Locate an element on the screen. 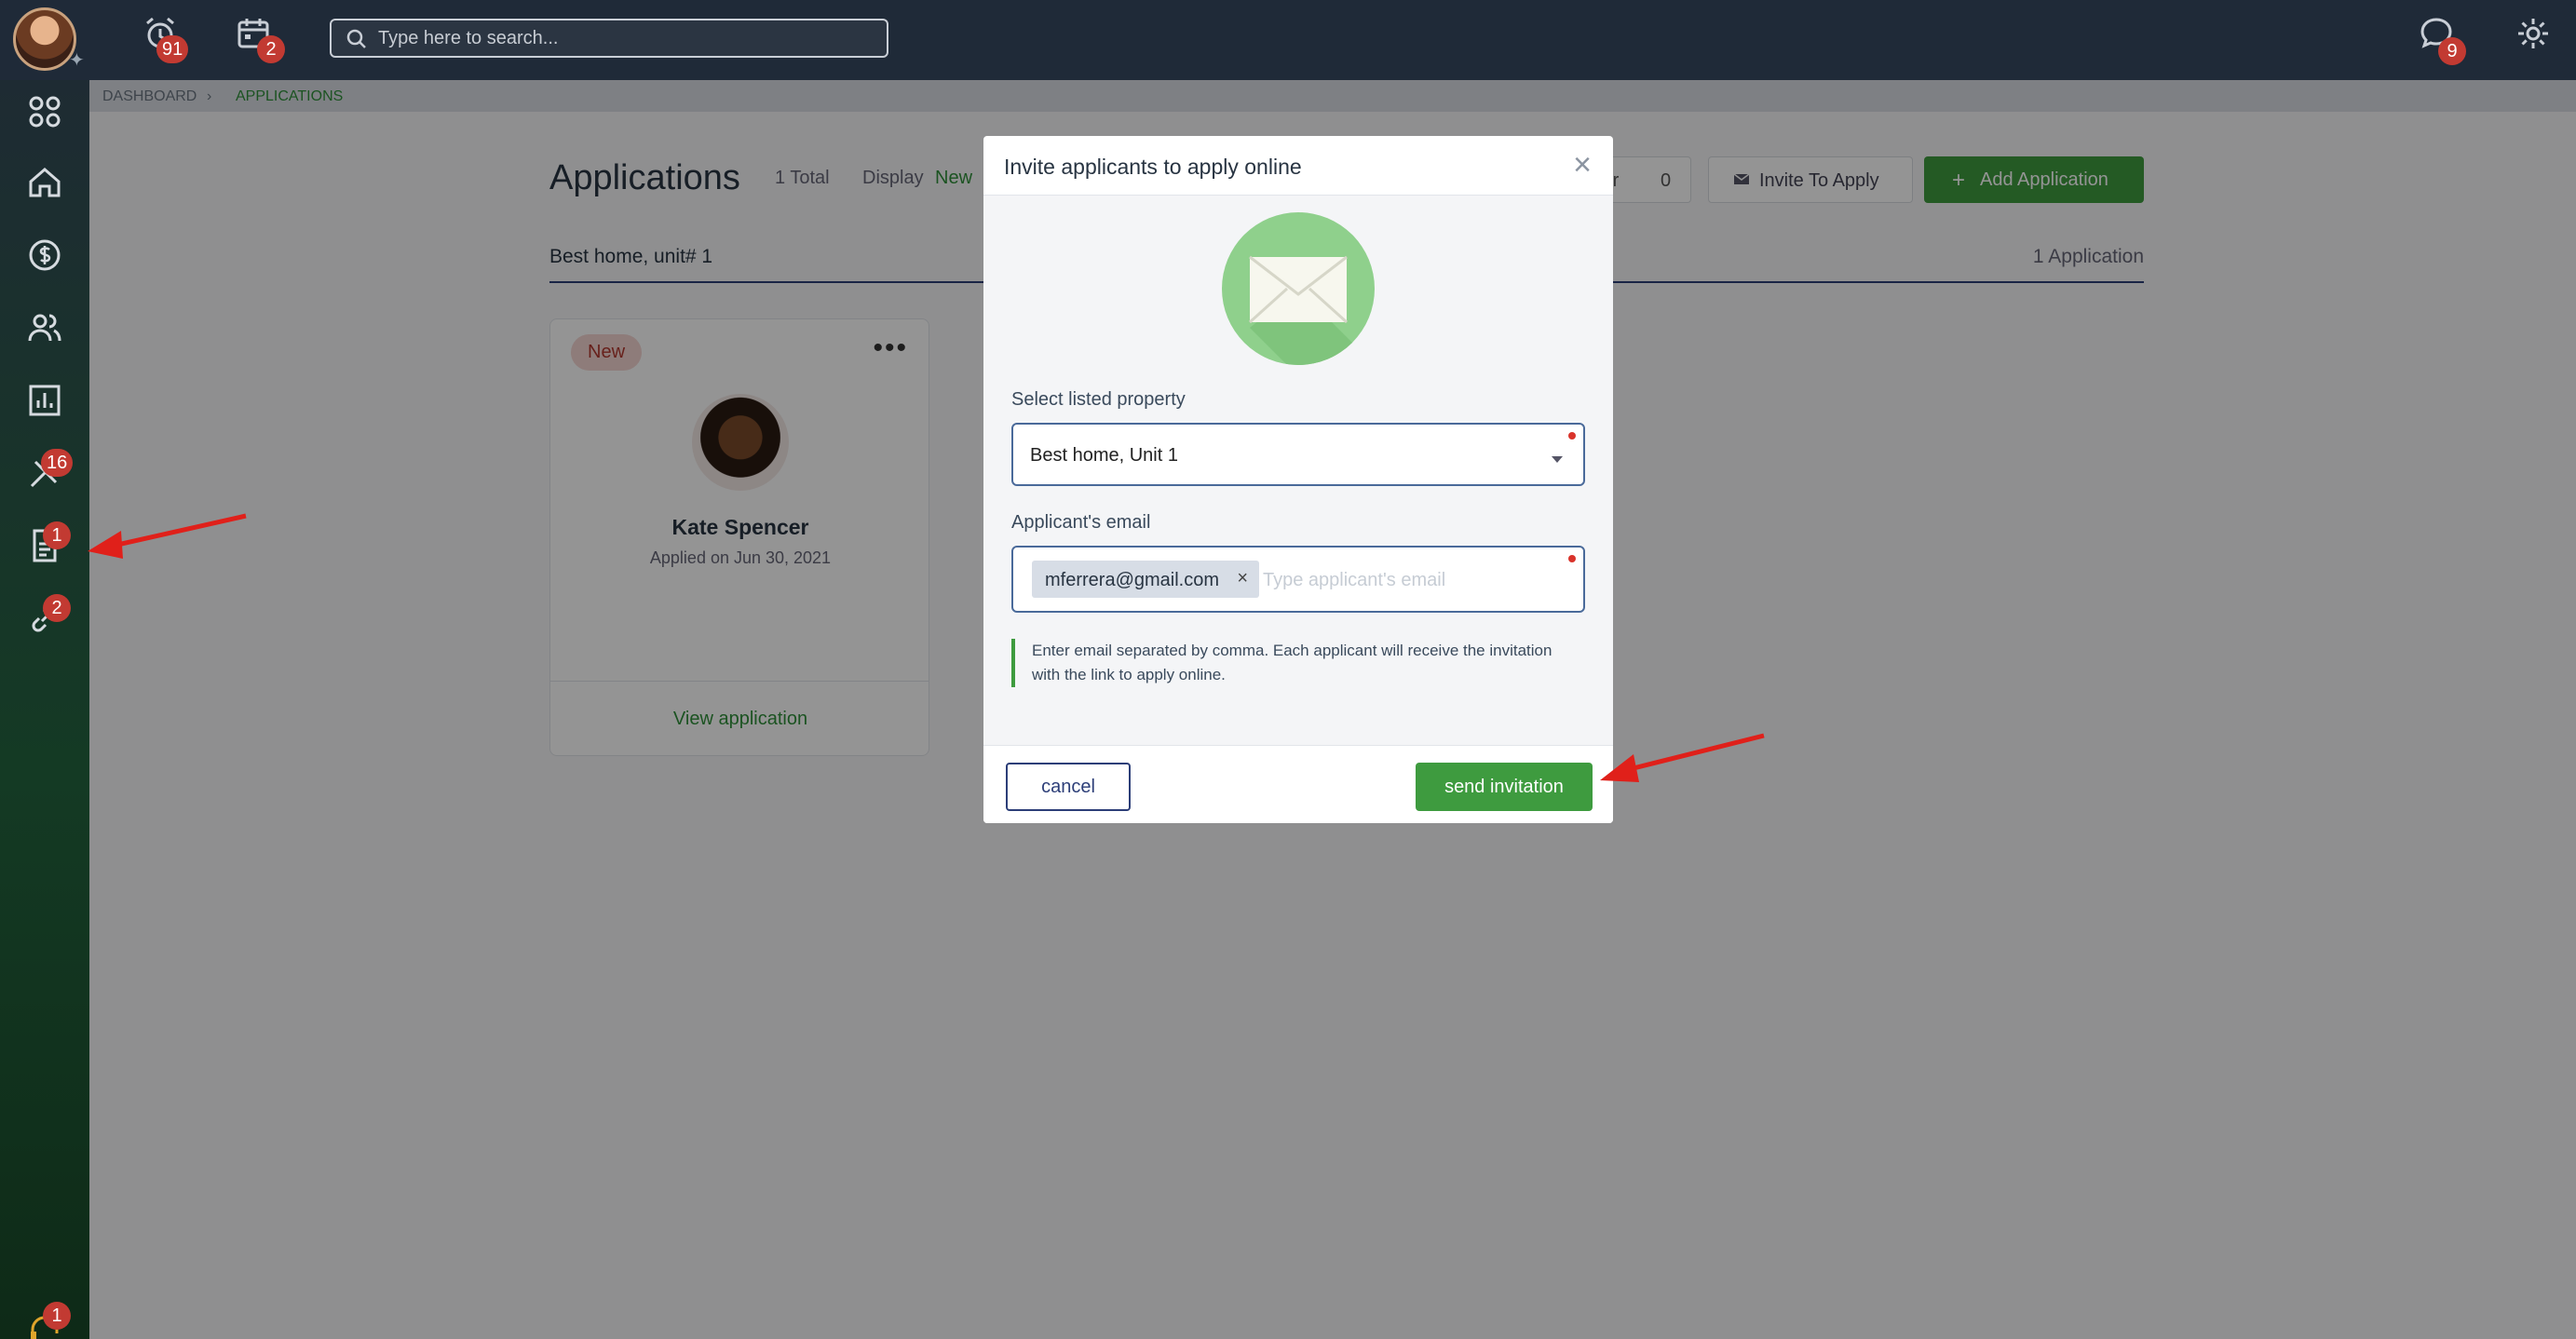 This screenshot has width=2576, height=1339. modal-footer: cancel send invitation is located at coordinates (1298, 784).